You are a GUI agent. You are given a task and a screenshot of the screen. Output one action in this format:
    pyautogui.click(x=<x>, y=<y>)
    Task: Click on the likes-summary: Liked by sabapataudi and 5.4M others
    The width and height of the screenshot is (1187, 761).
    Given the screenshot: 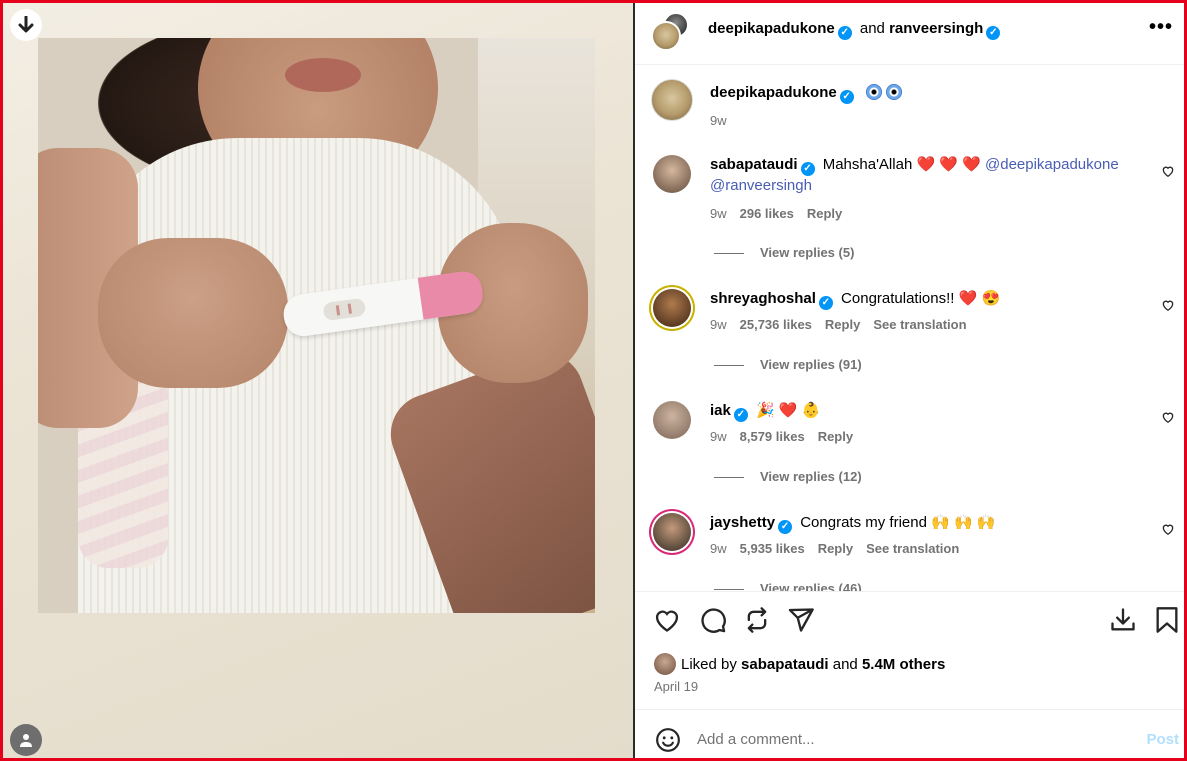 What is the action you would take?
    pyautogui.click(x=799, y=664)
    